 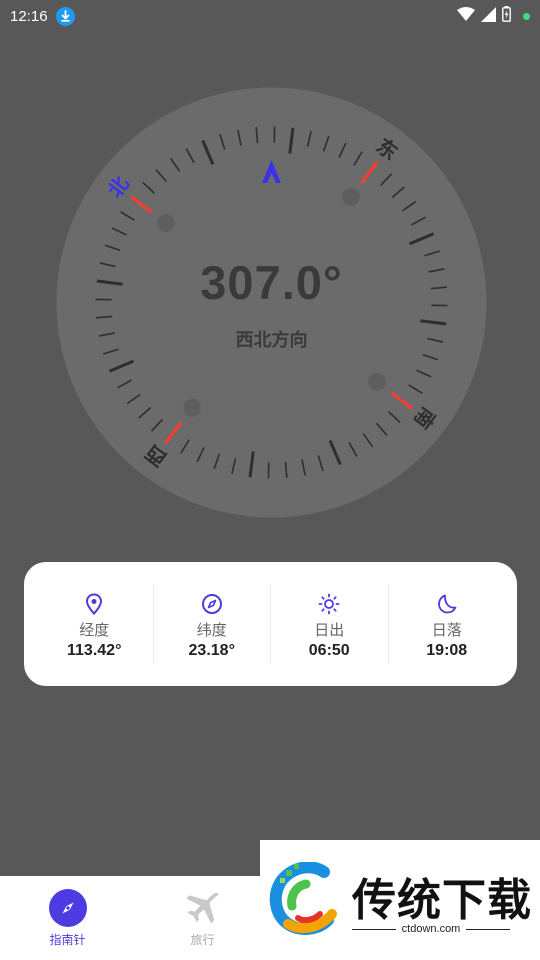 I want to click on info-value: 113.42°, so click(x=94, y=650).